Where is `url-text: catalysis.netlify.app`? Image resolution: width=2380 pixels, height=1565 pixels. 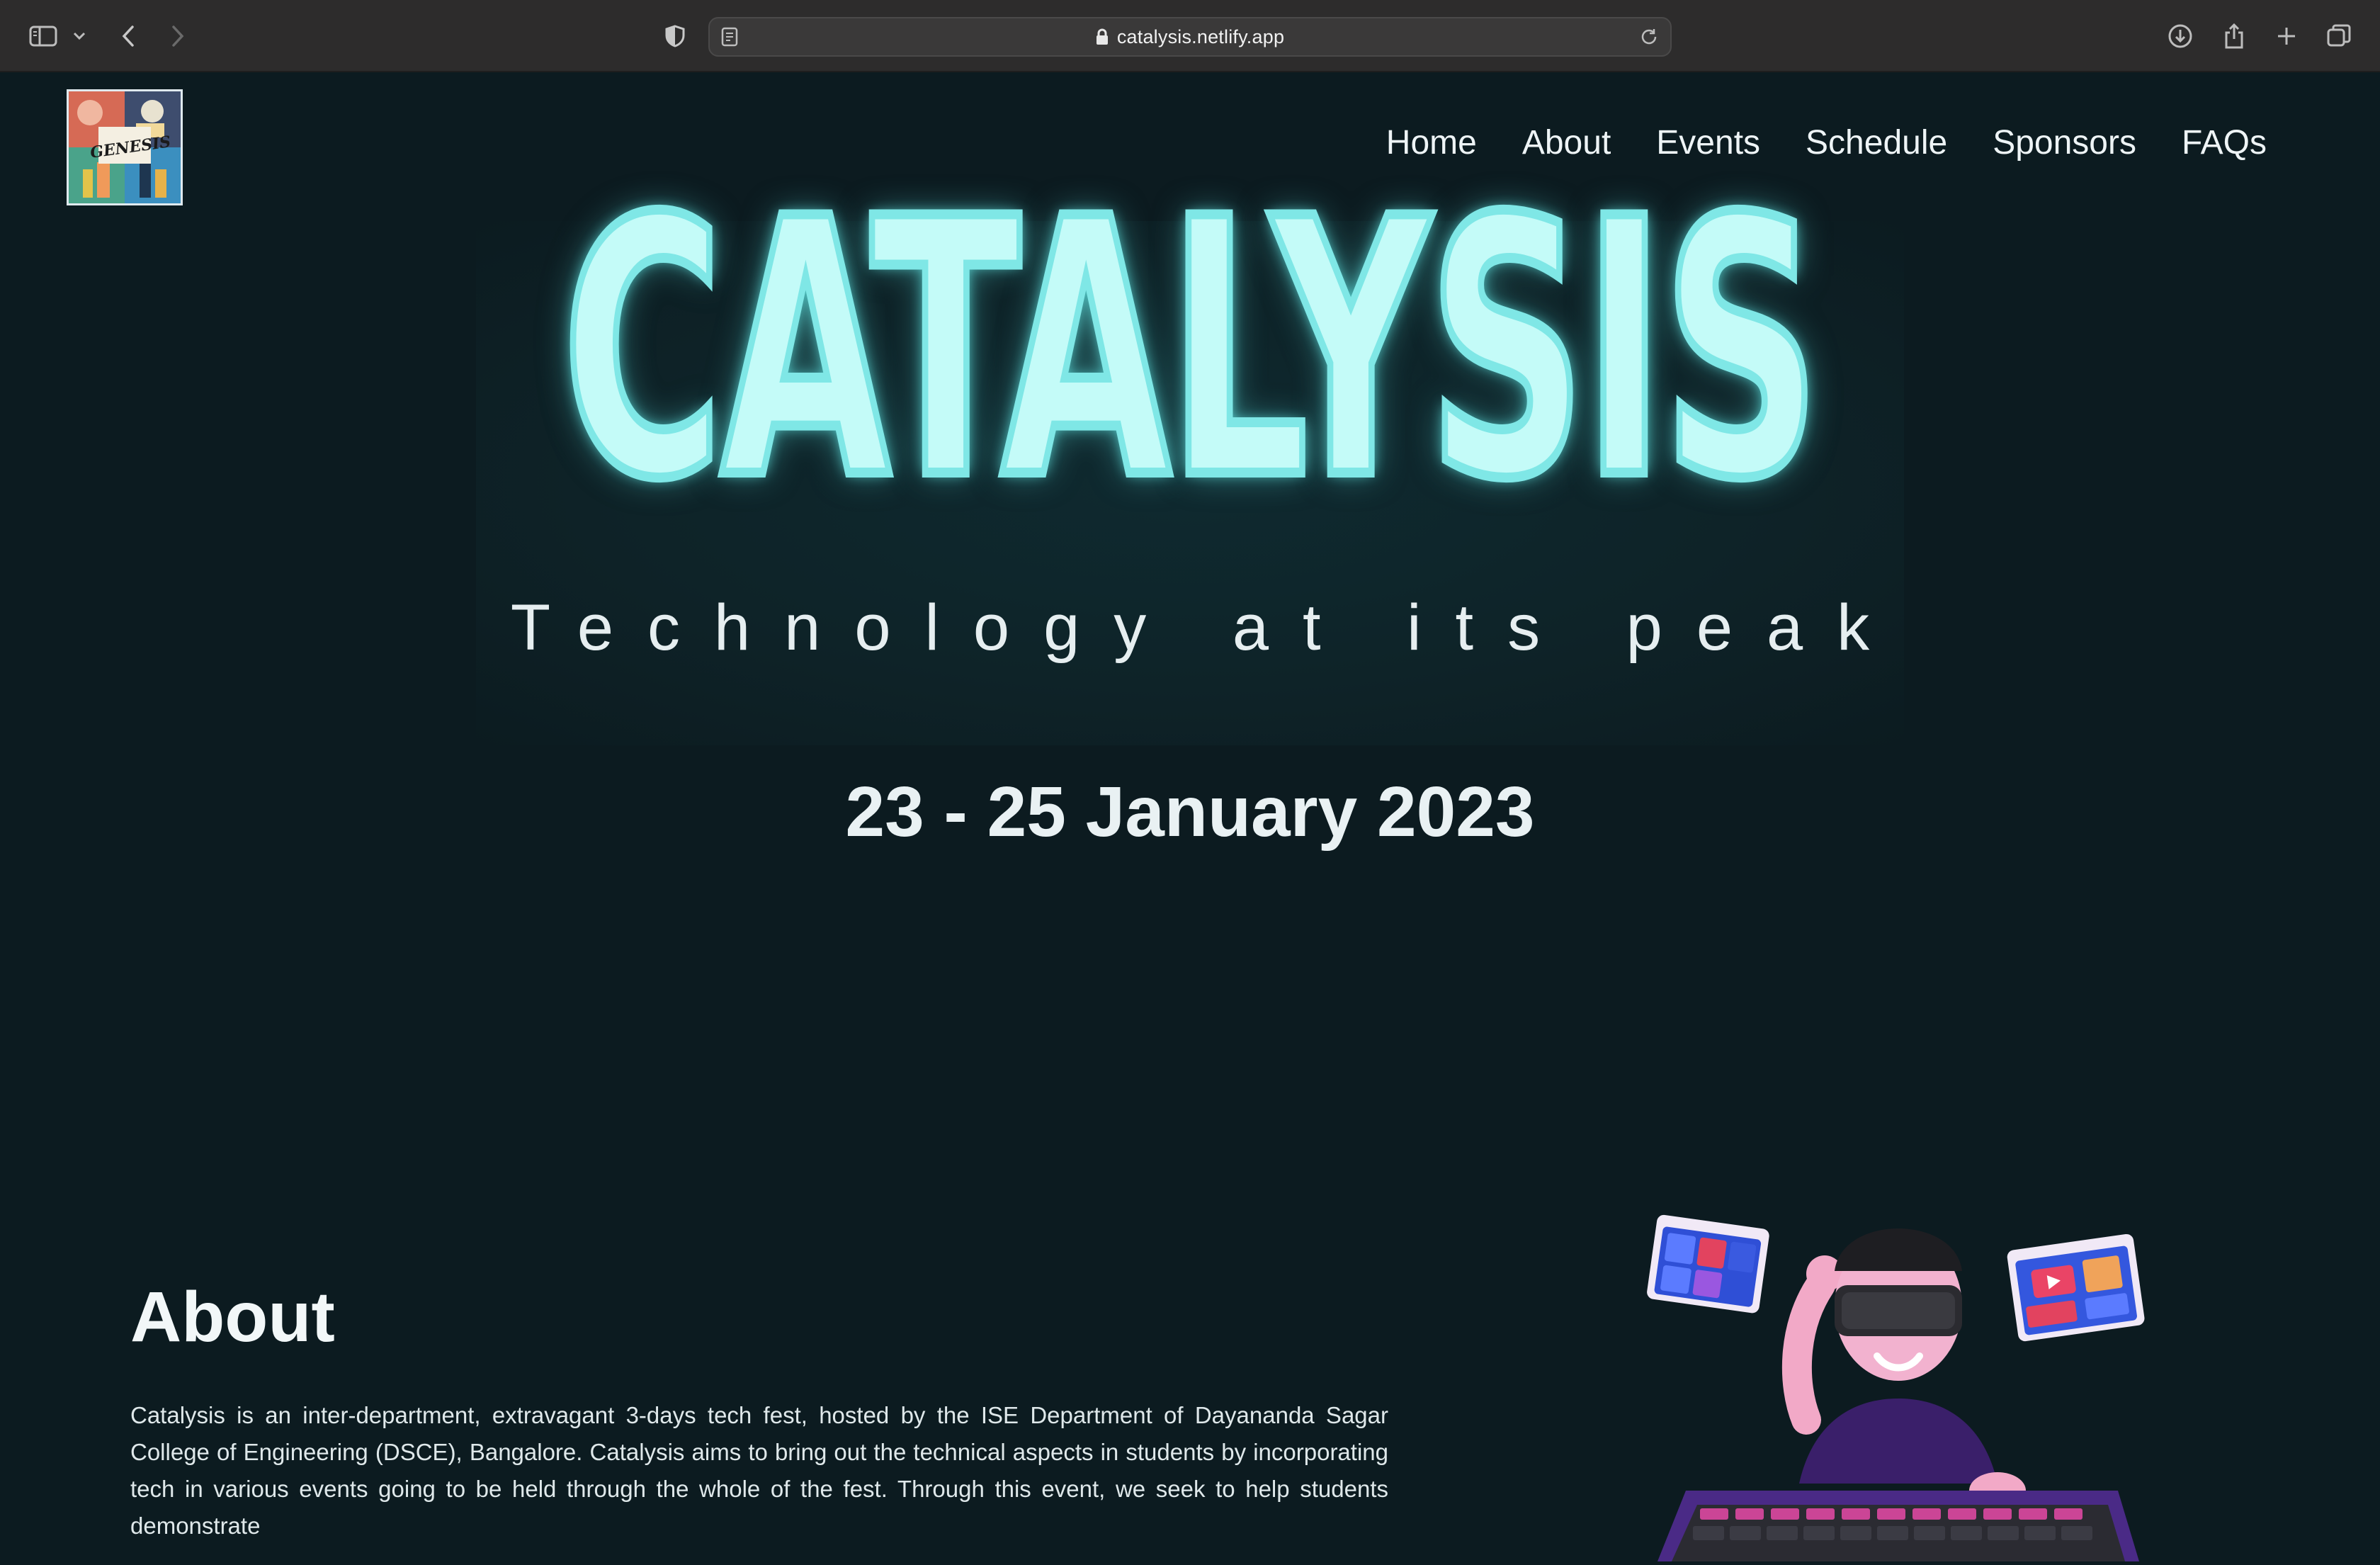 url-text: catalysis.netlify.app is located at coordinates (1201, 36).